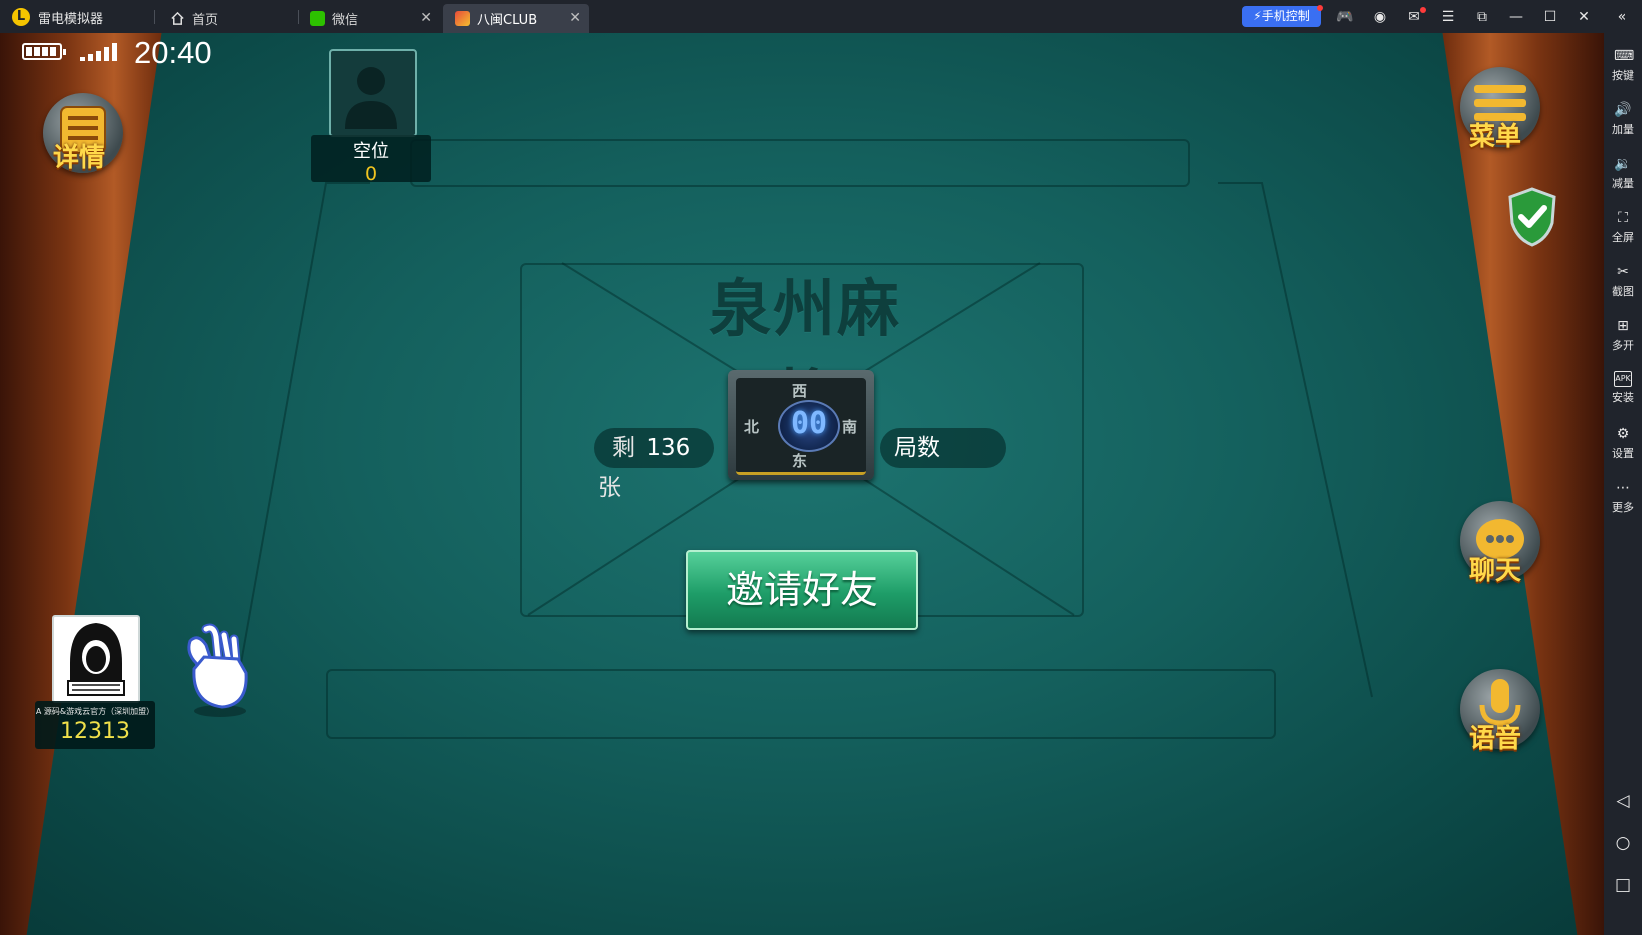 Image resolution: width=1642 pixels, height=935 pixels. I want to click on android-home-icon: ○, so click(1623, 843).